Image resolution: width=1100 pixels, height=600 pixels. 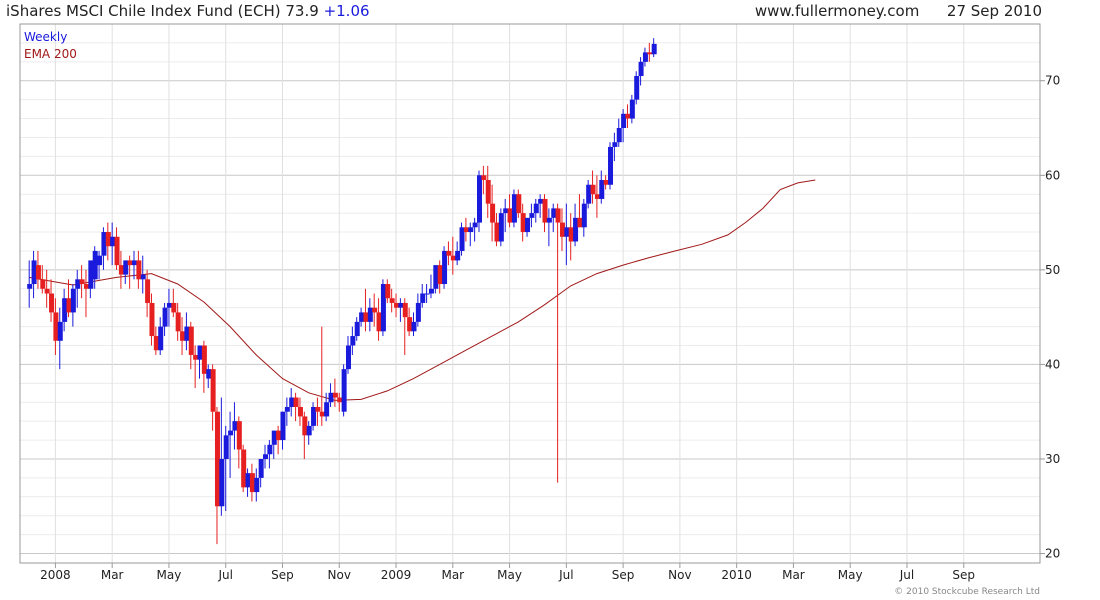 I want to click on copyright-notice: © 2010 Stockcube Research Ltd, so click(x=967, y=592).